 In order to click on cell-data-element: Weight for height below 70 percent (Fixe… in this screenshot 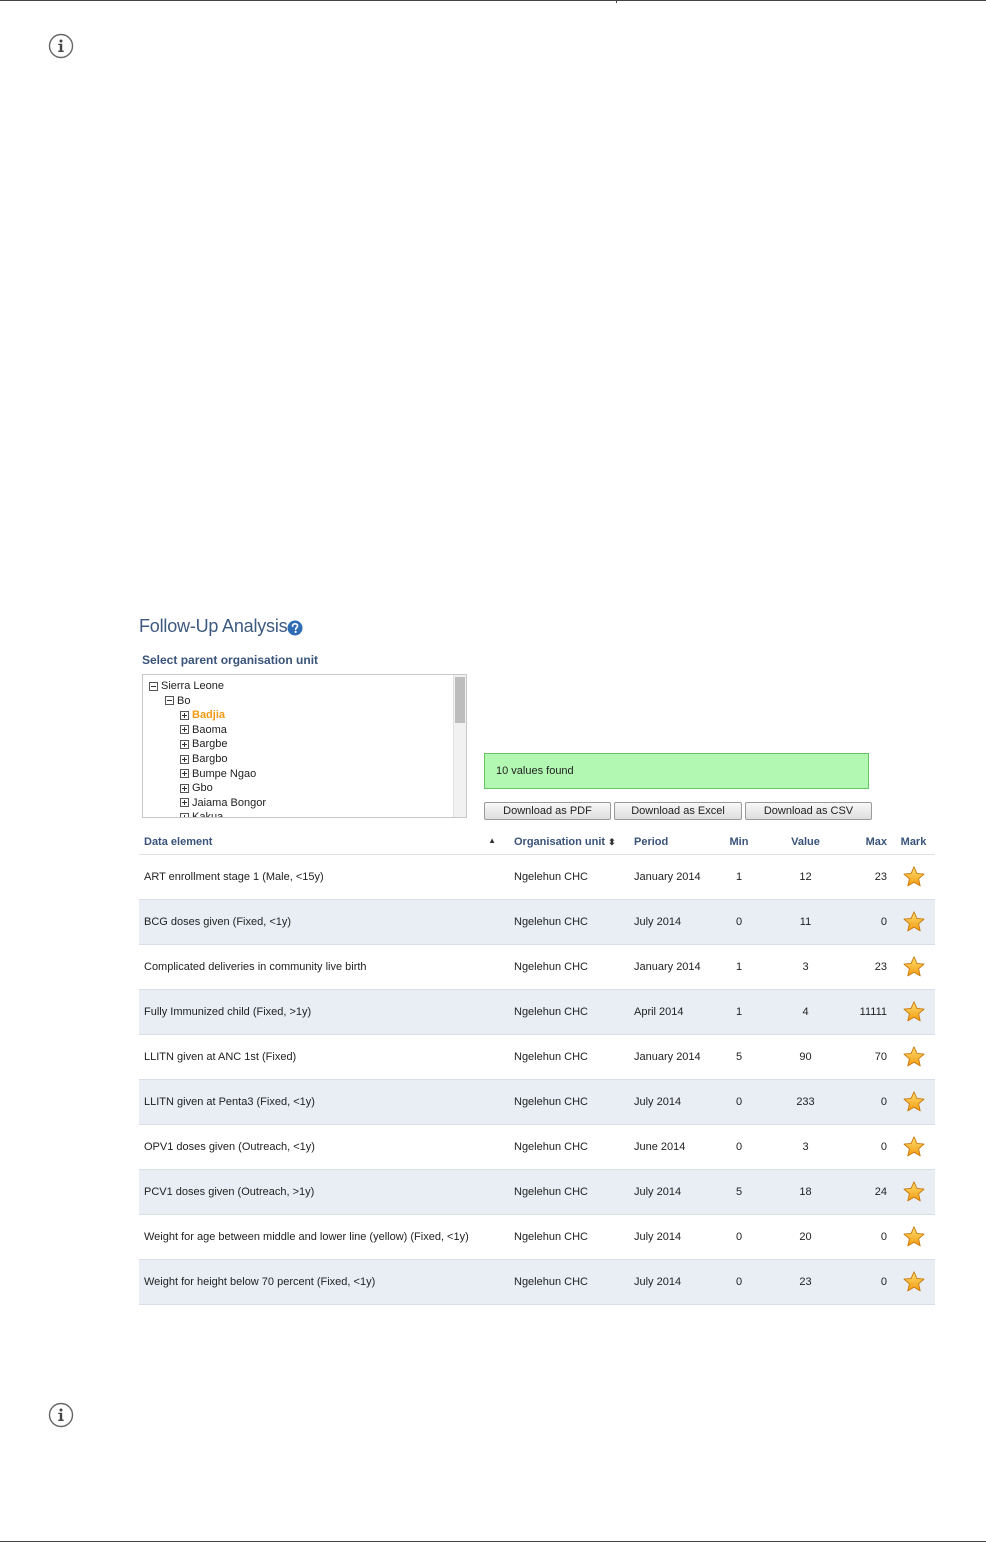, I will do `click(324, 1282)`.